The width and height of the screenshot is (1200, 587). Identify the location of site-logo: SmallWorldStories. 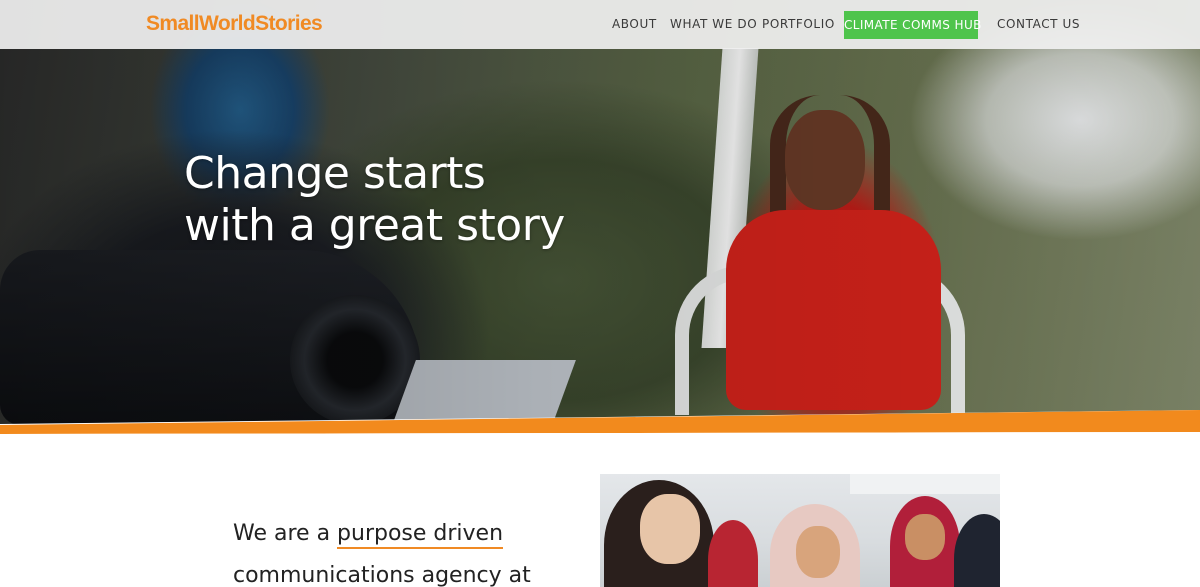
(234, 24).